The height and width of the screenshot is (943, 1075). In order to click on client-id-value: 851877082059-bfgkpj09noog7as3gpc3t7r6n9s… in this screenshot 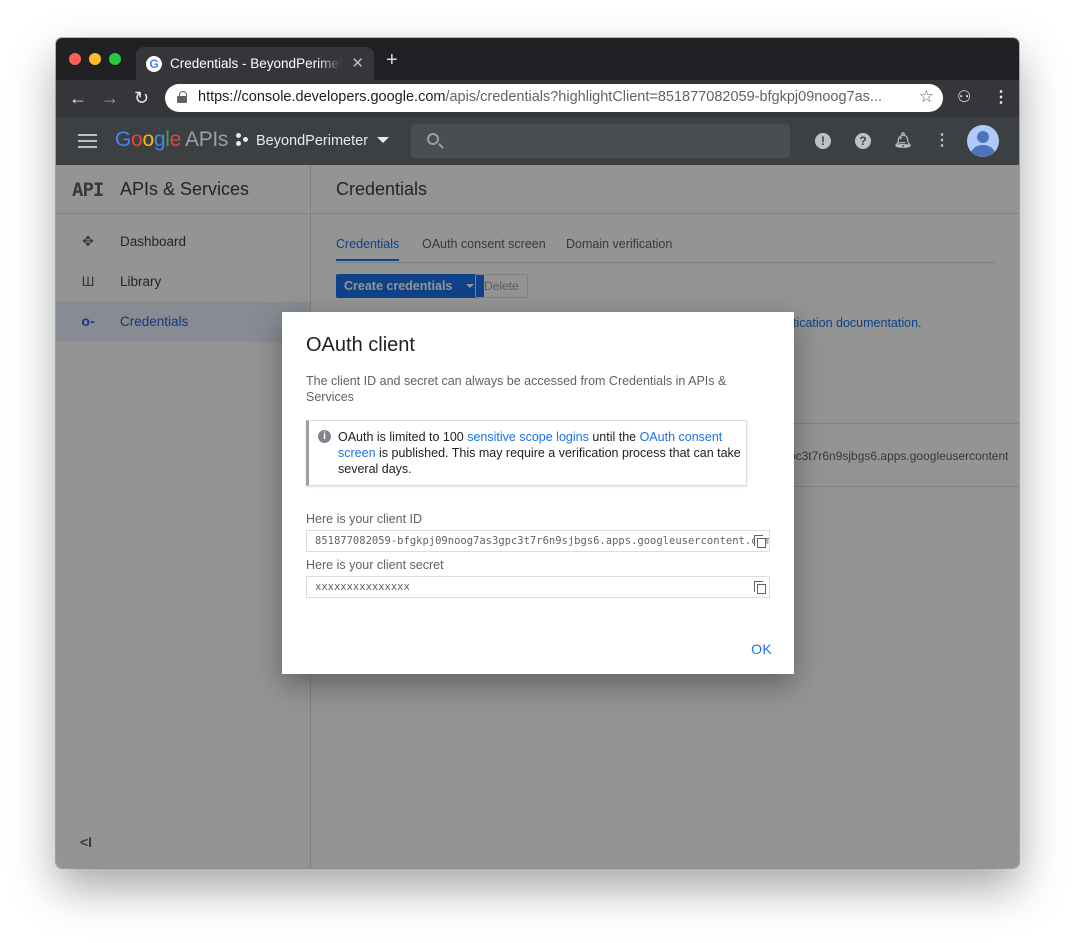, I will do `click(542, 541)`.